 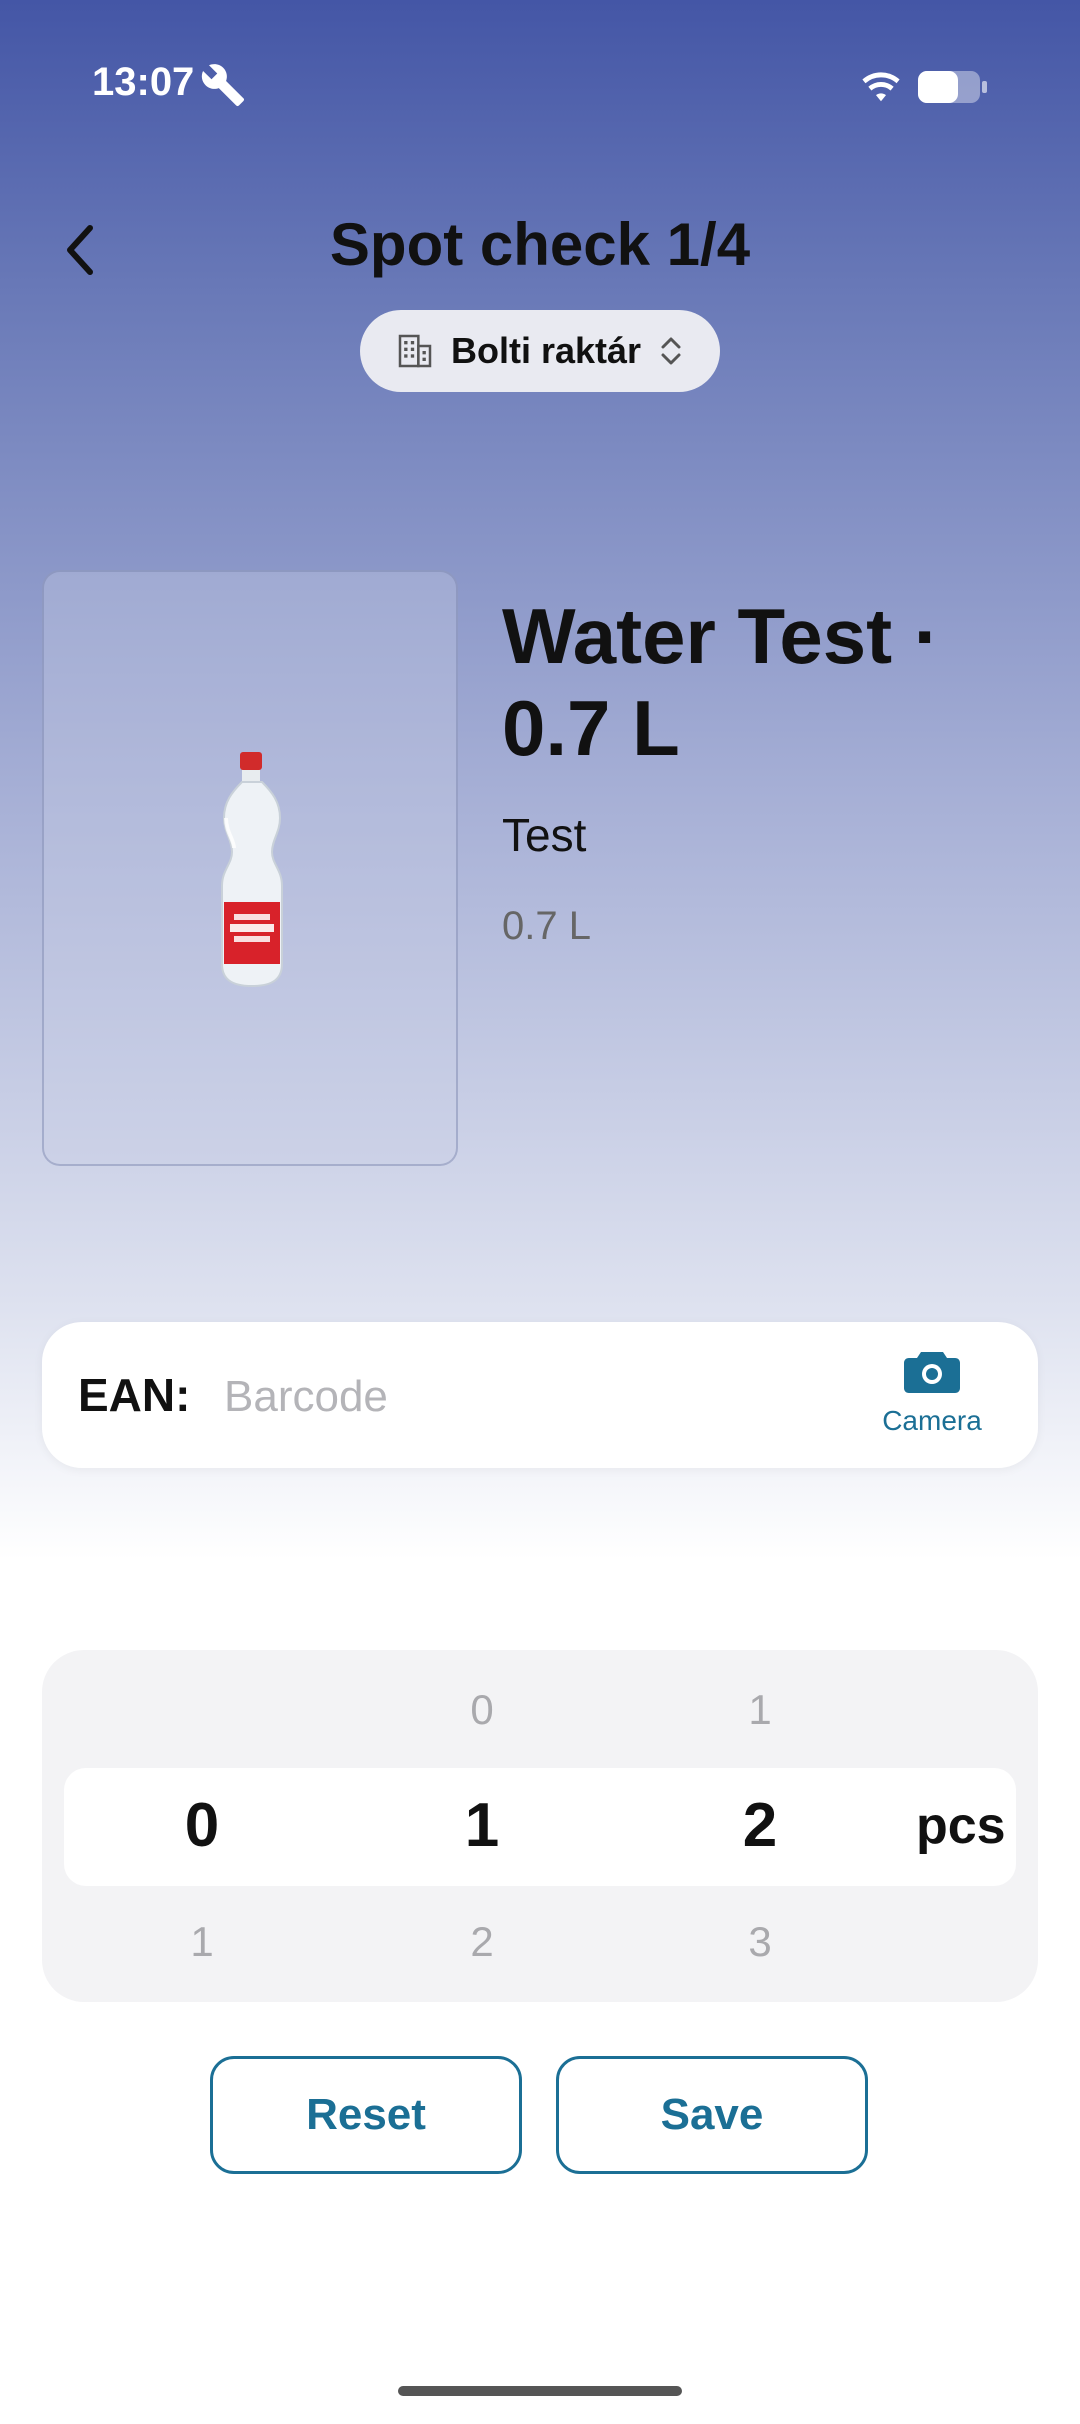 I want to click on picker-value-current: 1, so click(x=482, y=1825).